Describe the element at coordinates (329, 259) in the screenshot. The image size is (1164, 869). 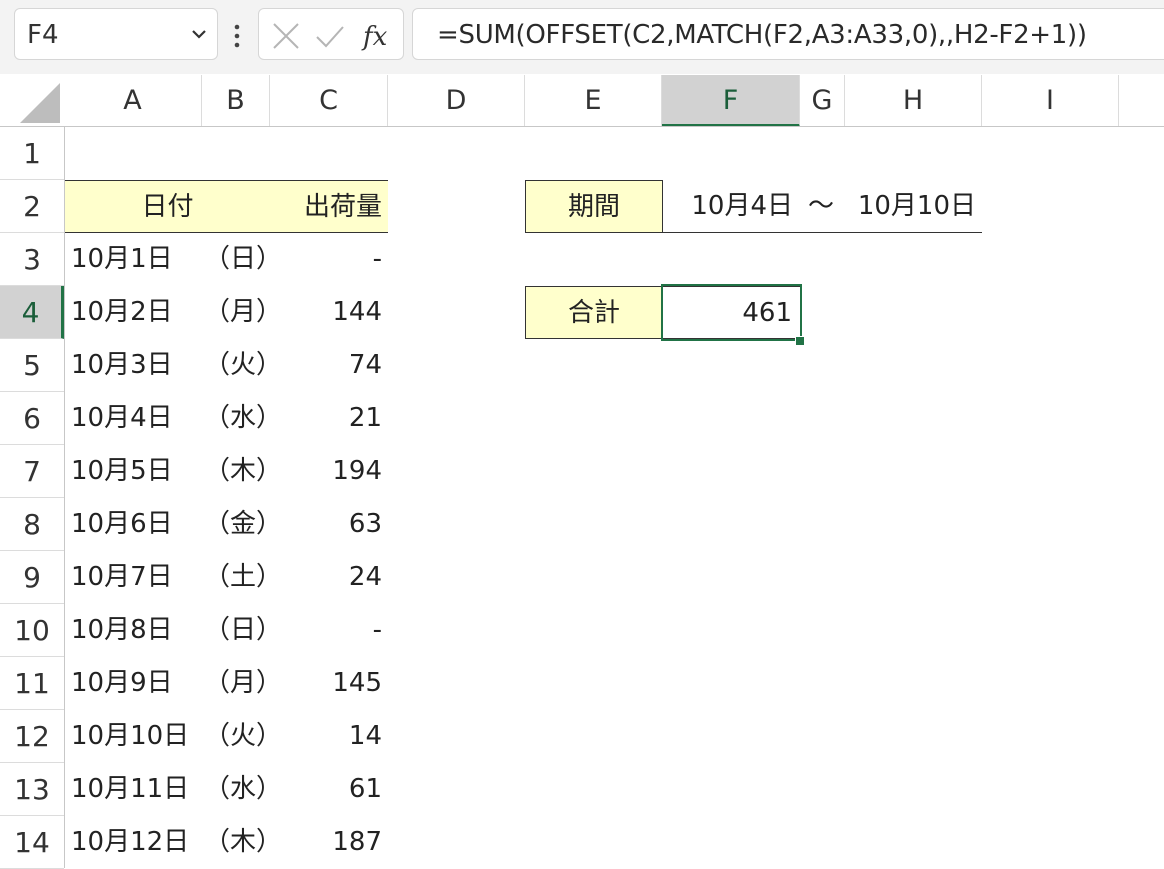
I see `cell-c3: -` at that location.